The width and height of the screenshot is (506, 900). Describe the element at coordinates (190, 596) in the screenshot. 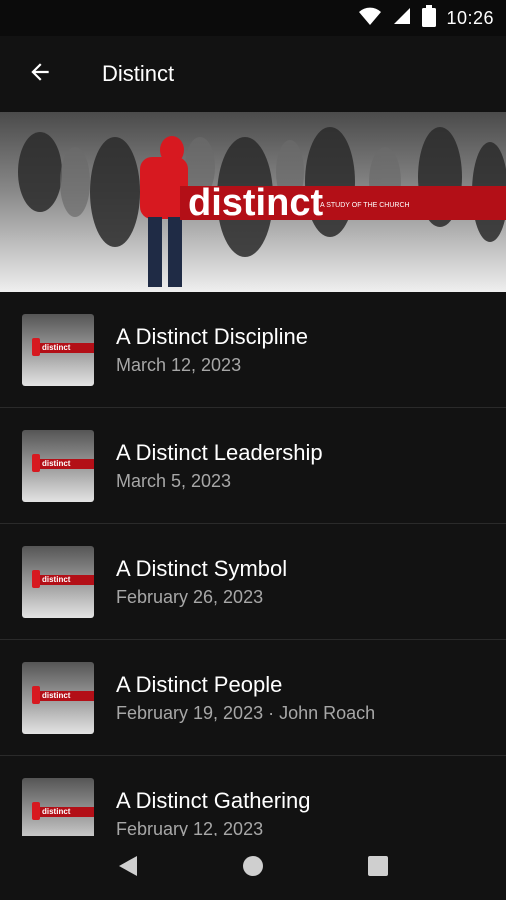

I see `sermon-date: February 26, 2023` at that location.